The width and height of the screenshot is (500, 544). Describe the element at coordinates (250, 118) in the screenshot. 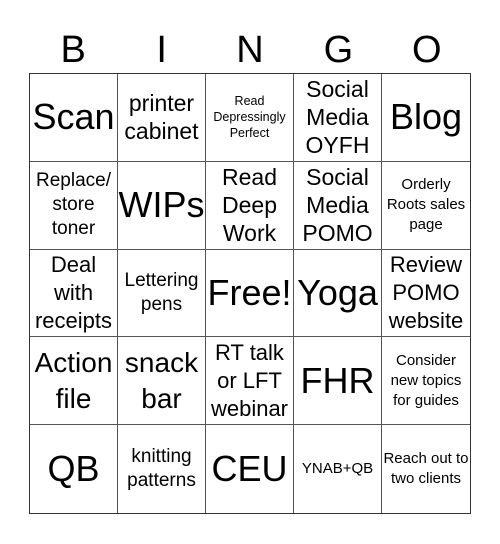

I see `bingo-cell: Read Depressingly Perfect` at that location.